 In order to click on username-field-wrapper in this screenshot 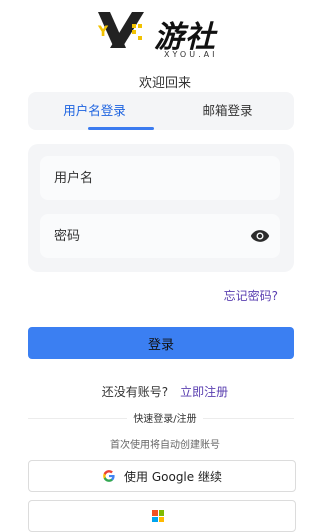, I will do `click(160, 178)`.